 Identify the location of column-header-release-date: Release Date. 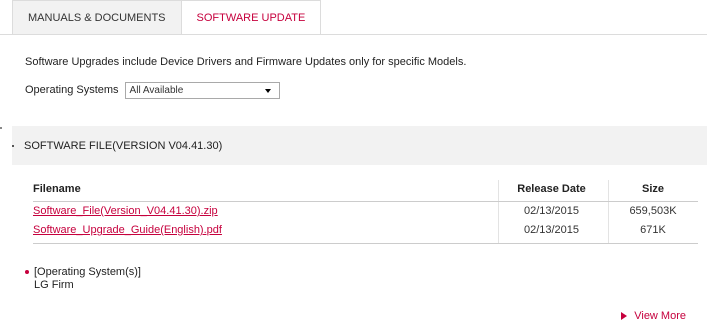
(551, 189).